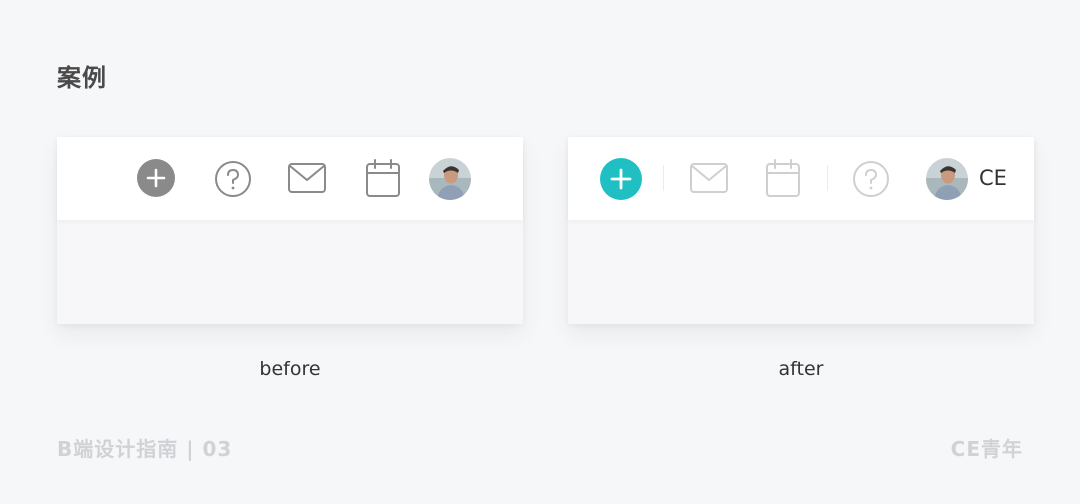 This screenshot has height=504, width=1080. I want to click on after-caption: after, so click(801, 369).